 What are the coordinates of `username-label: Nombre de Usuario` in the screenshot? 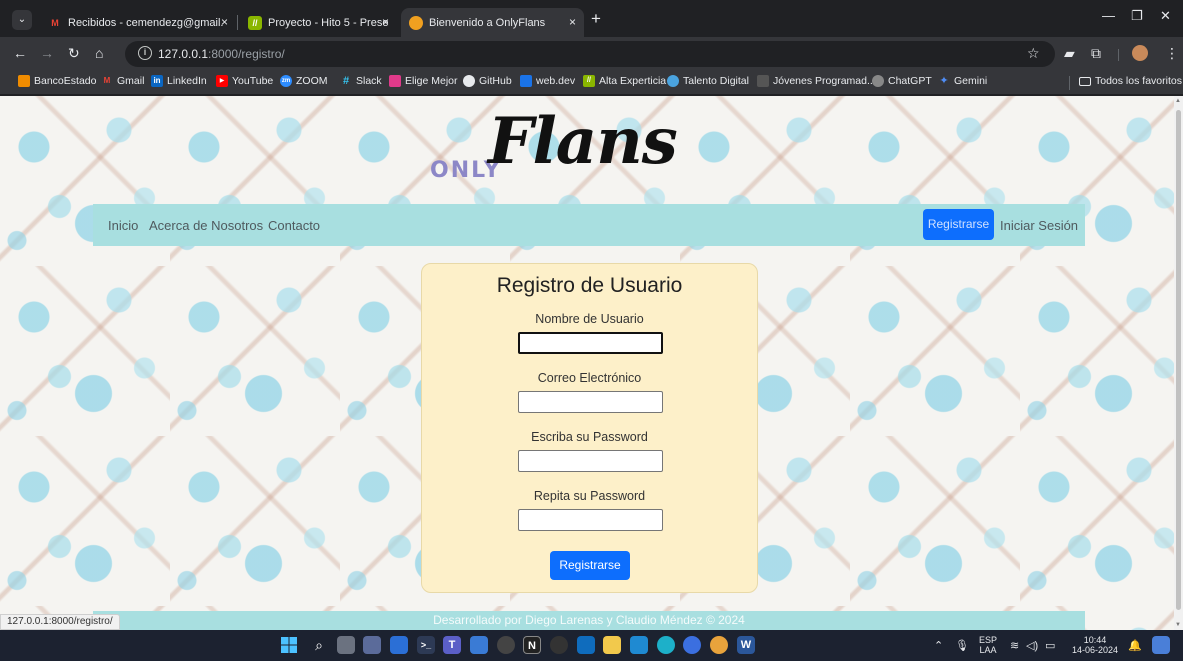 It's located at (589, 319).